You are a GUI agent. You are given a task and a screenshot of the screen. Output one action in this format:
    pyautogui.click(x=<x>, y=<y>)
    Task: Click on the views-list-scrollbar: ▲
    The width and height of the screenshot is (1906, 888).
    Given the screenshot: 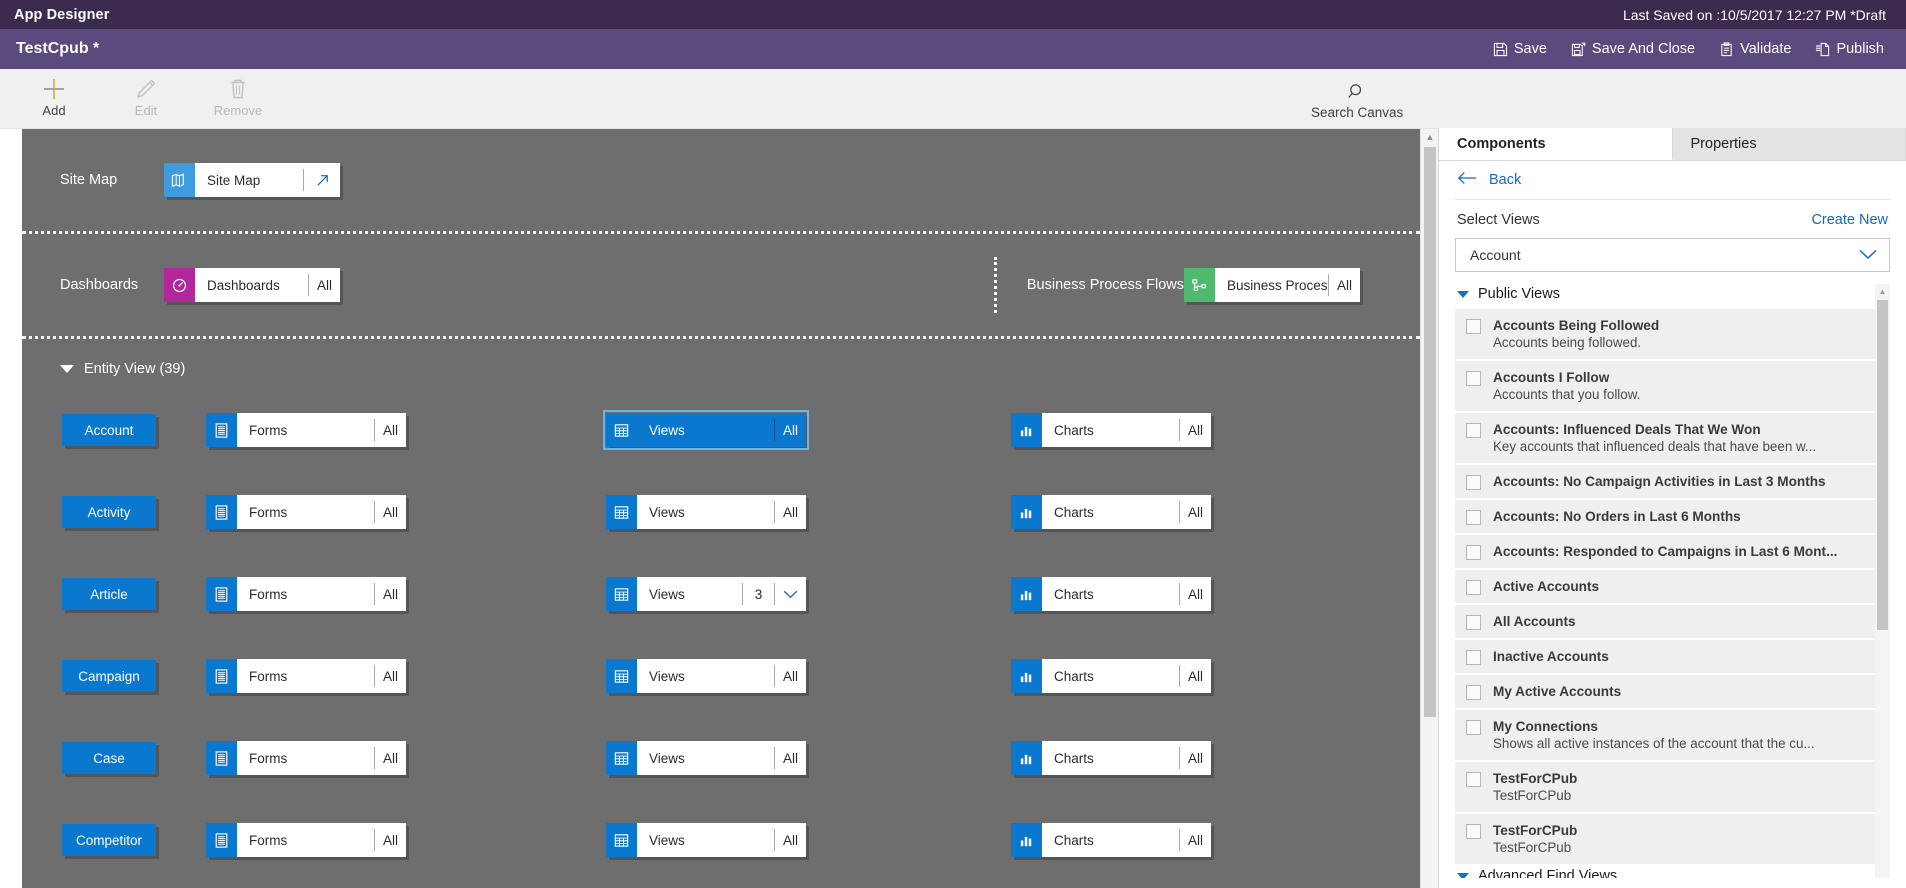 What is the action you would take?
    pyautogui.click(x=1882, y=581)
    